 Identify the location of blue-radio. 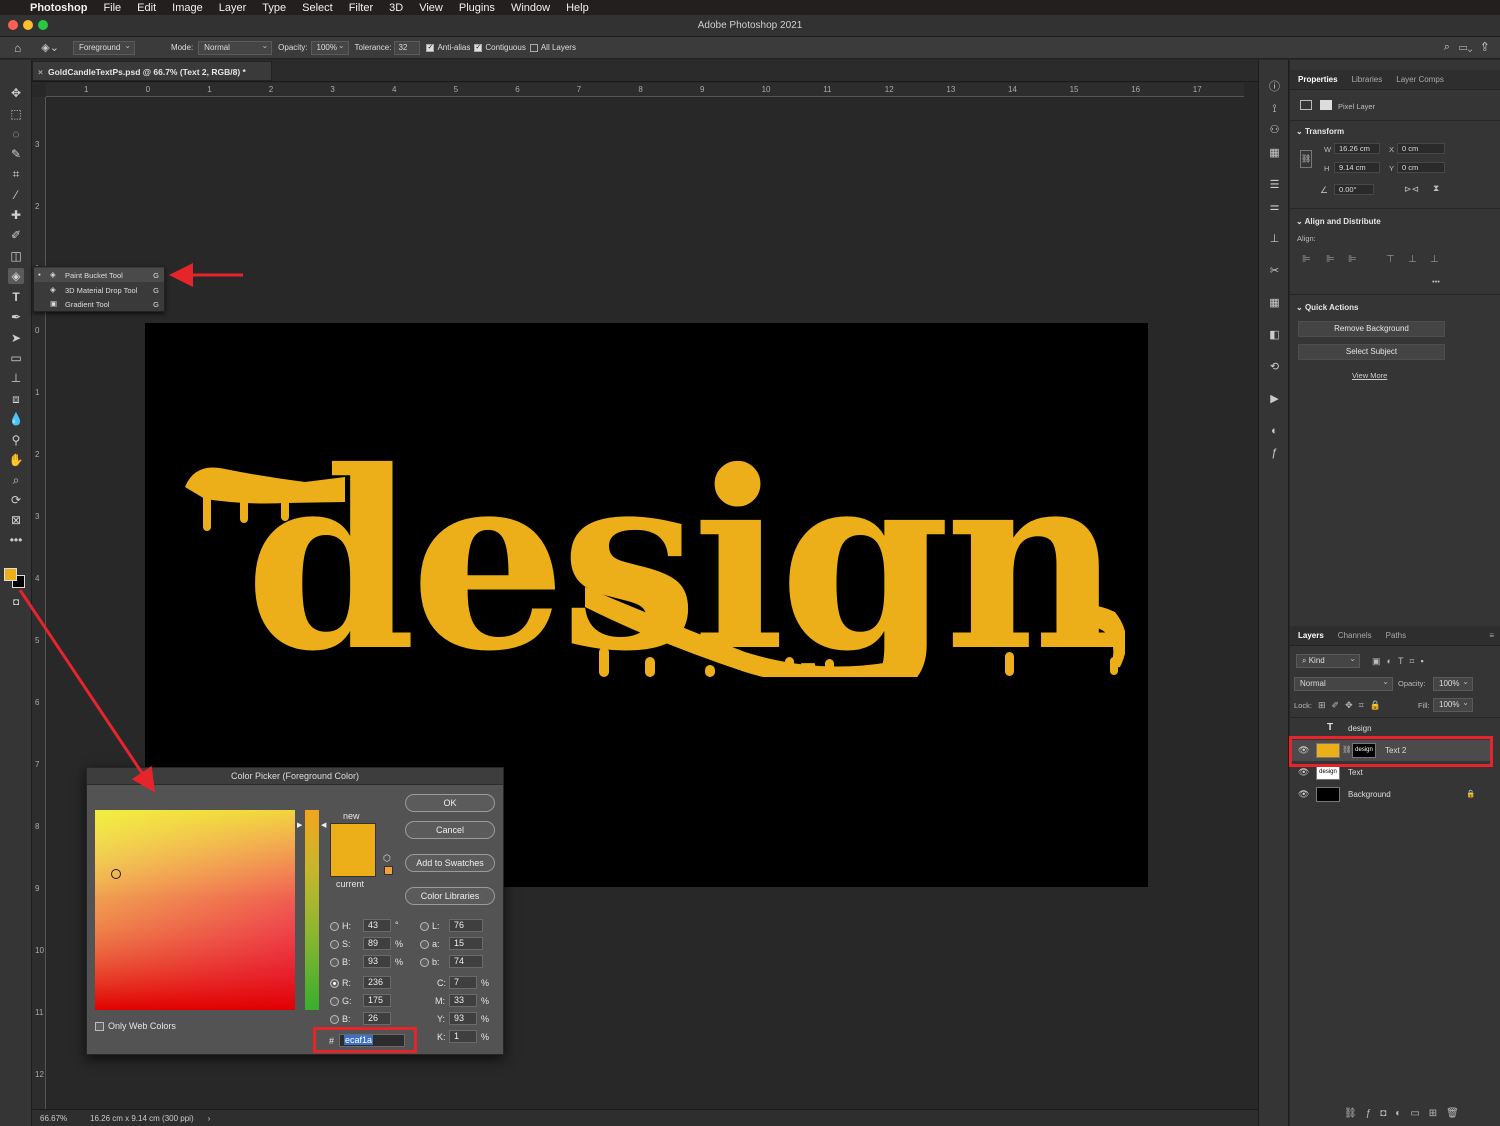
(334, 1019).